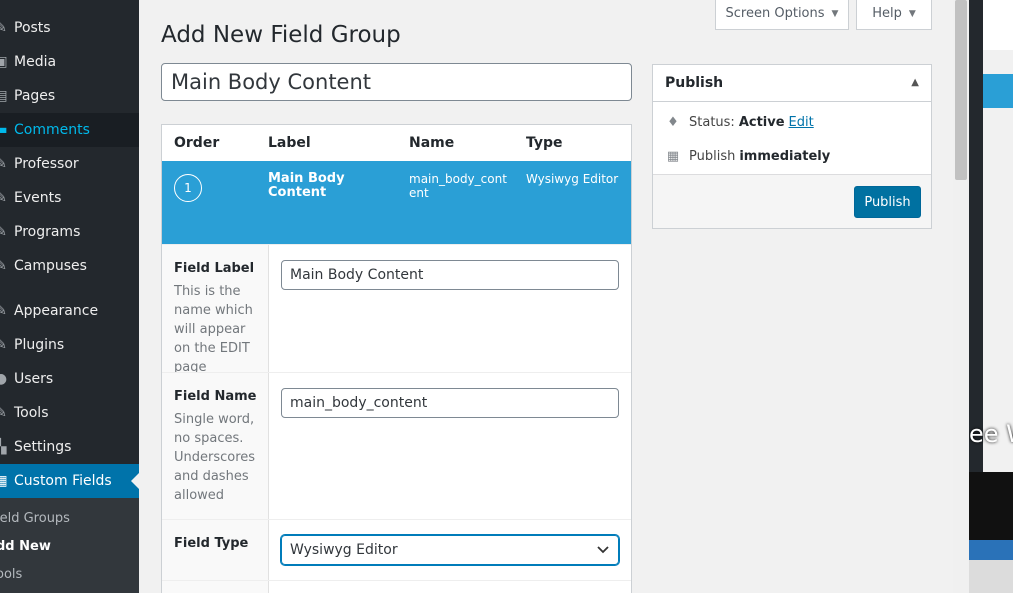 This screenshot has width=1013, height=593. Describe the element at coordinates (961, 90) in the screenshot. I see `scrollbar-thumb` at that location.